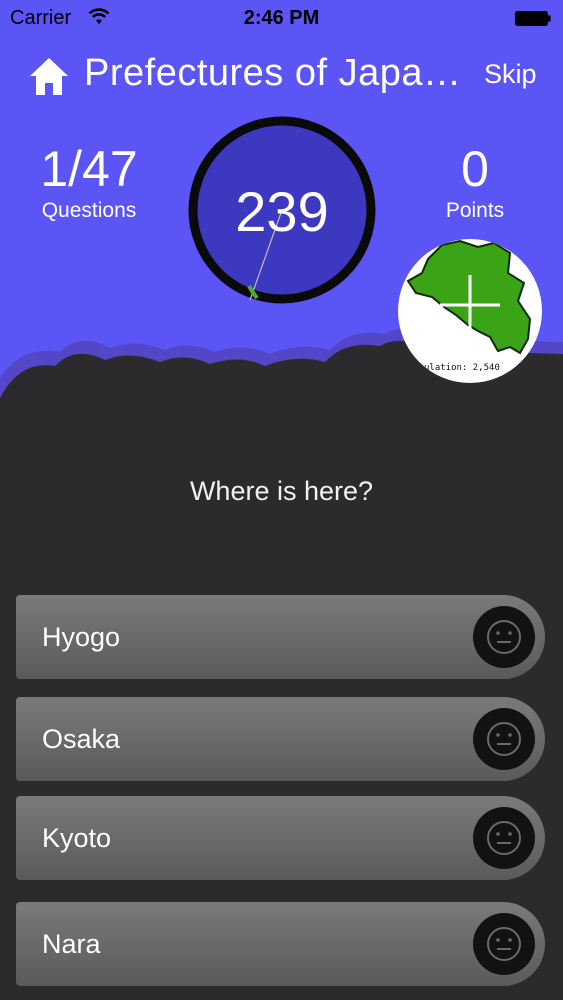  What do you see at coordinates (280, 838) in the screenshot?
I see `answer-option-3: Kyoto` at bounding box center [280, 838].